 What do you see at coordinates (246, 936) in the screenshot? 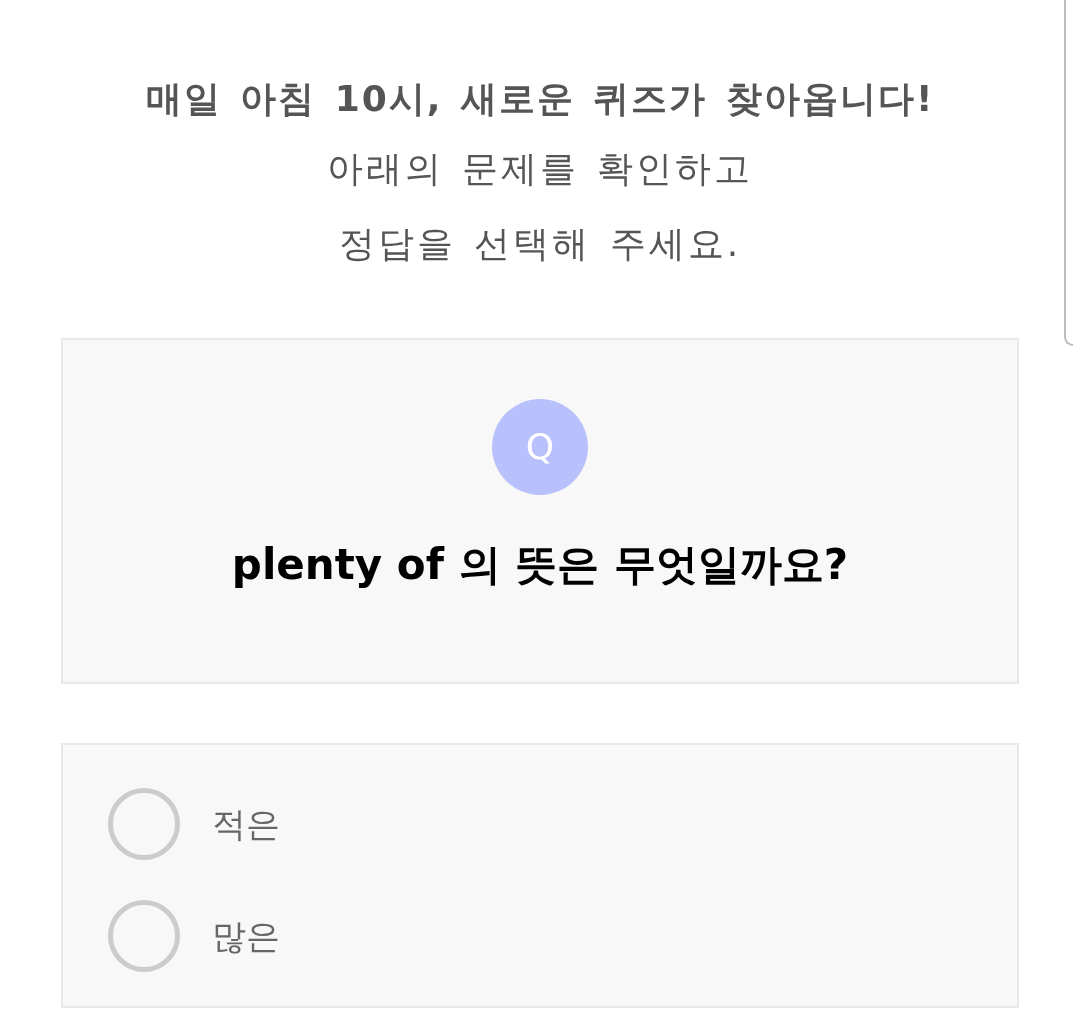
I see `option-label: 많은` at bounding box center [246, 936].